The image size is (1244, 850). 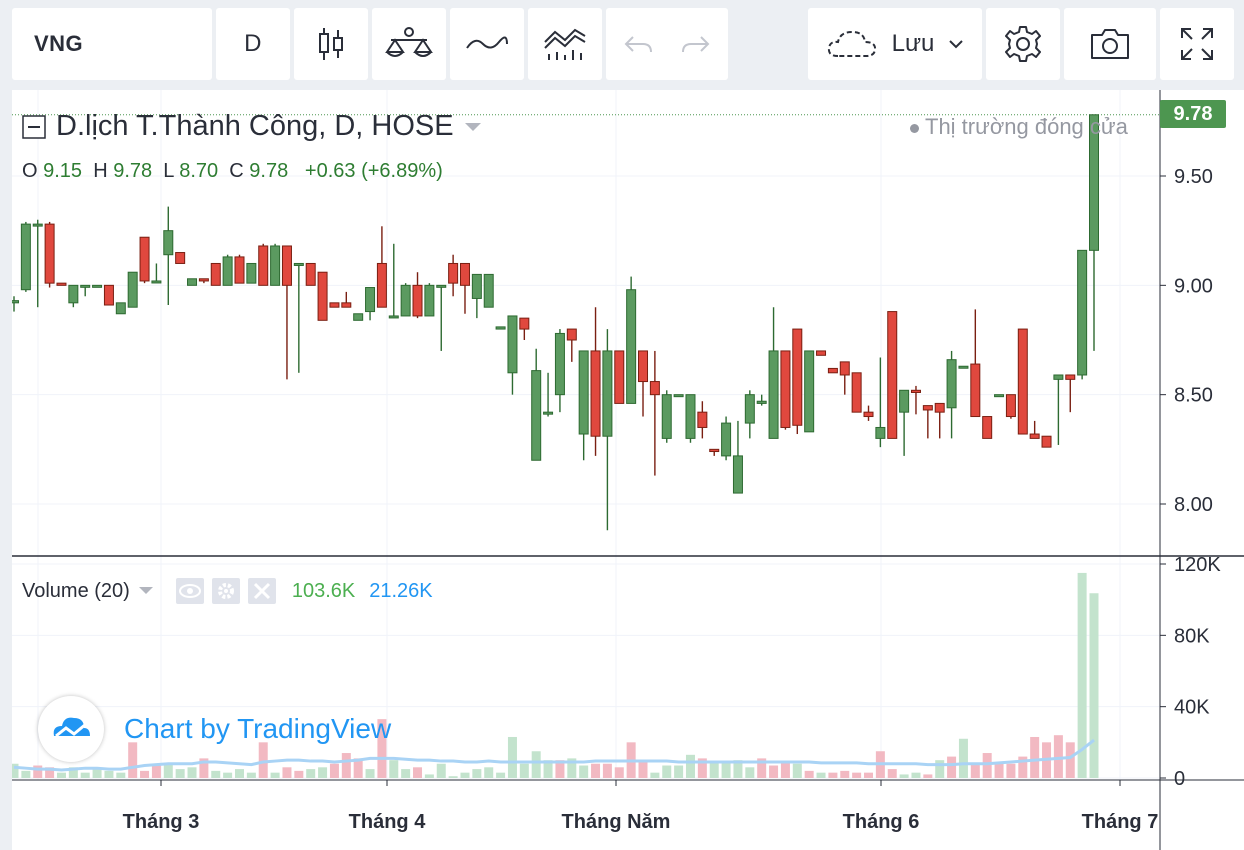 I want to click on symbol-label: VNG, so click(x=59, y=43).